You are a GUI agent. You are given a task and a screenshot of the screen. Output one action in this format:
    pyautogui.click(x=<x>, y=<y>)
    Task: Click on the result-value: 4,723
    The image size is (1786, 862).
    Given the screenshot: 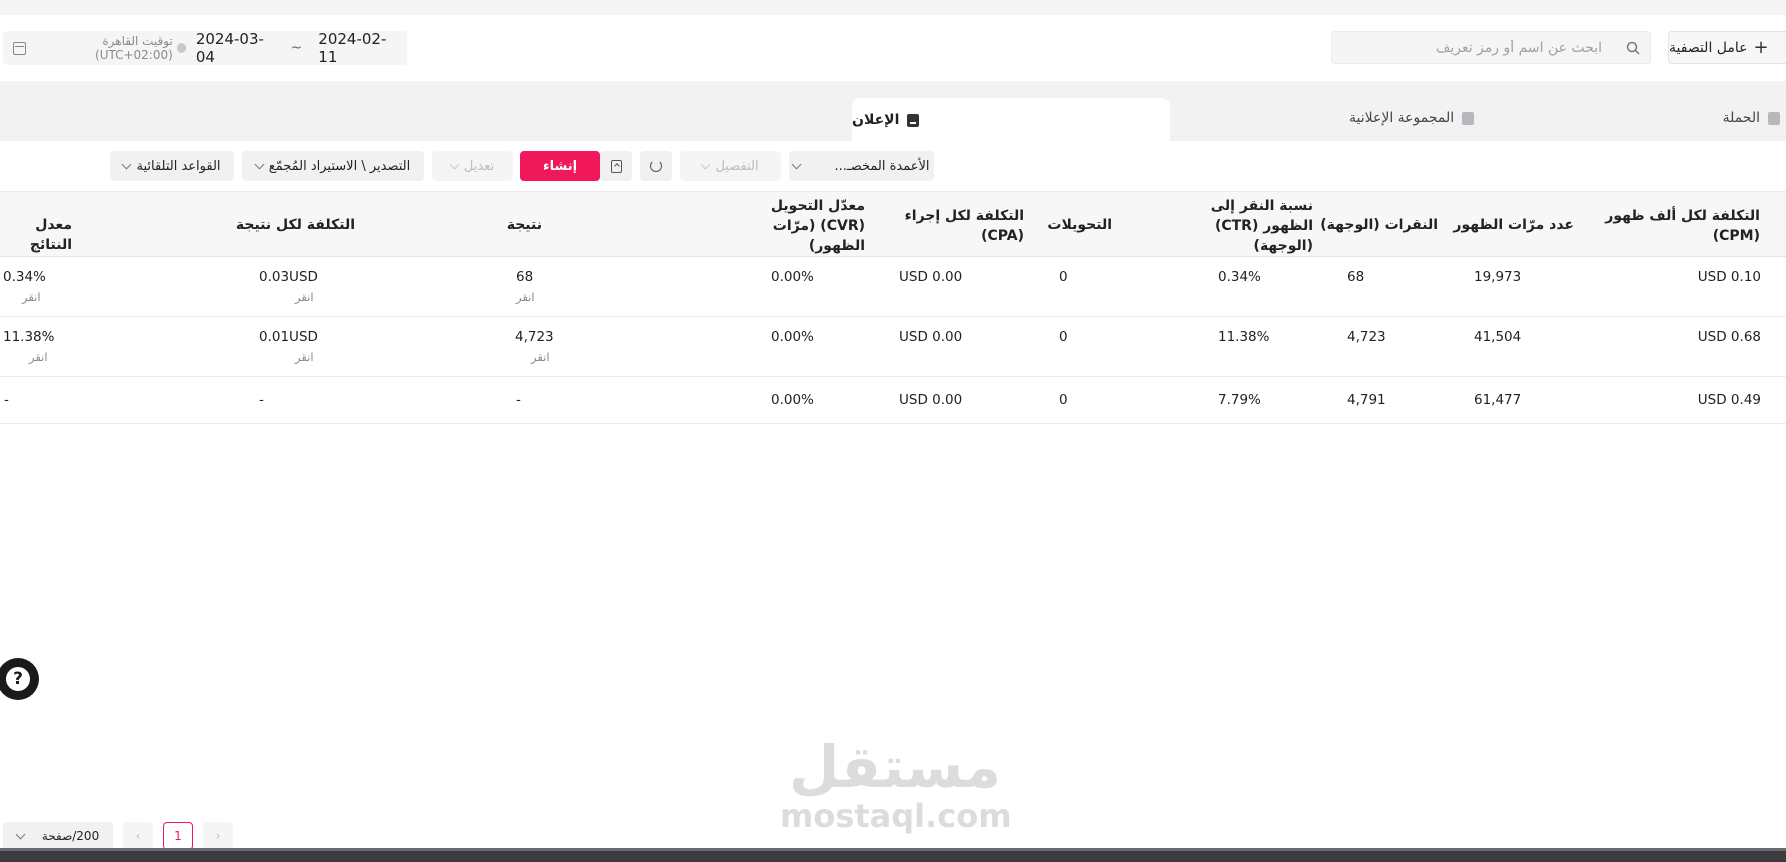 What is the action you would take?
    pyautogui.click(x=534, y=337)
    